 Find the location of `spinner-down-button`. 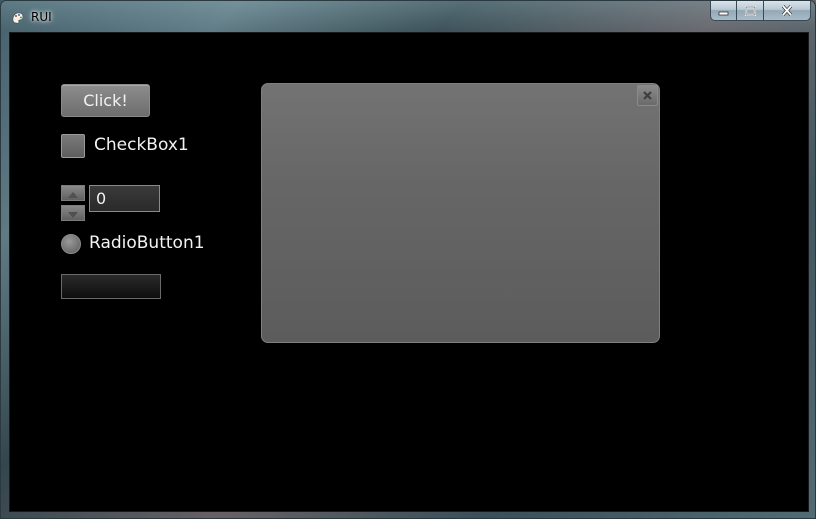

spinner-down-button is located at coordinates (73, 213).